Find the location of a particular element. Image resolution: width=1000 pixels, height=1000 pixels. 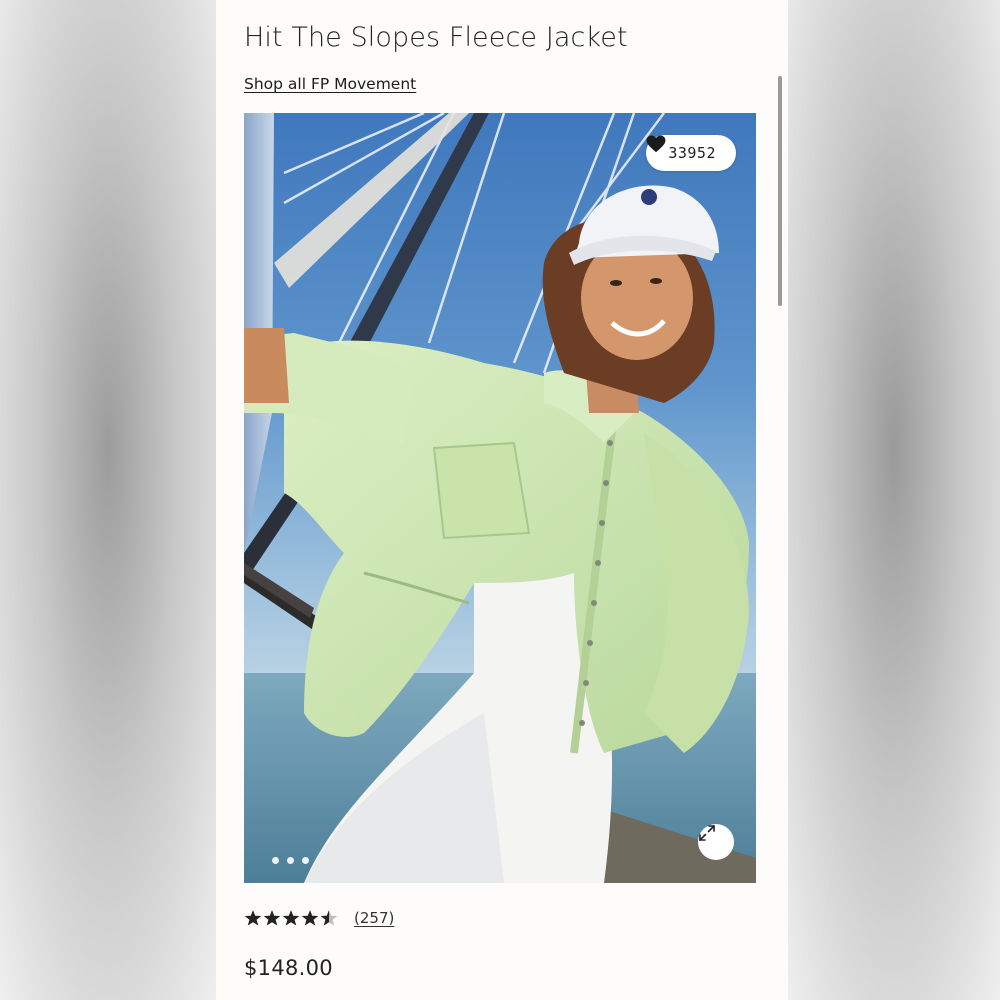

half-star-icon is located at coordinates (329, 918).